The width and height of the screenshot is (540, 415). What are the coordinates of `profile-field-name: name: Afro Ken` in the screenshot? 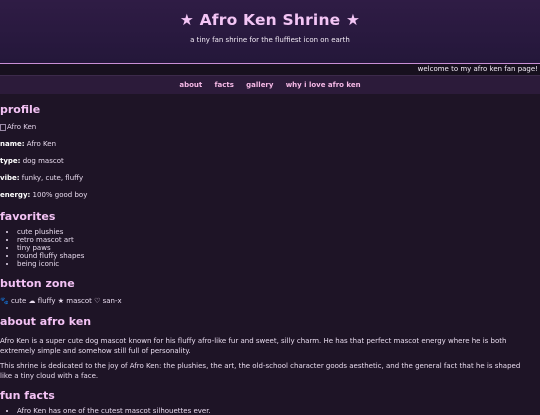 It's located at (270, 144).